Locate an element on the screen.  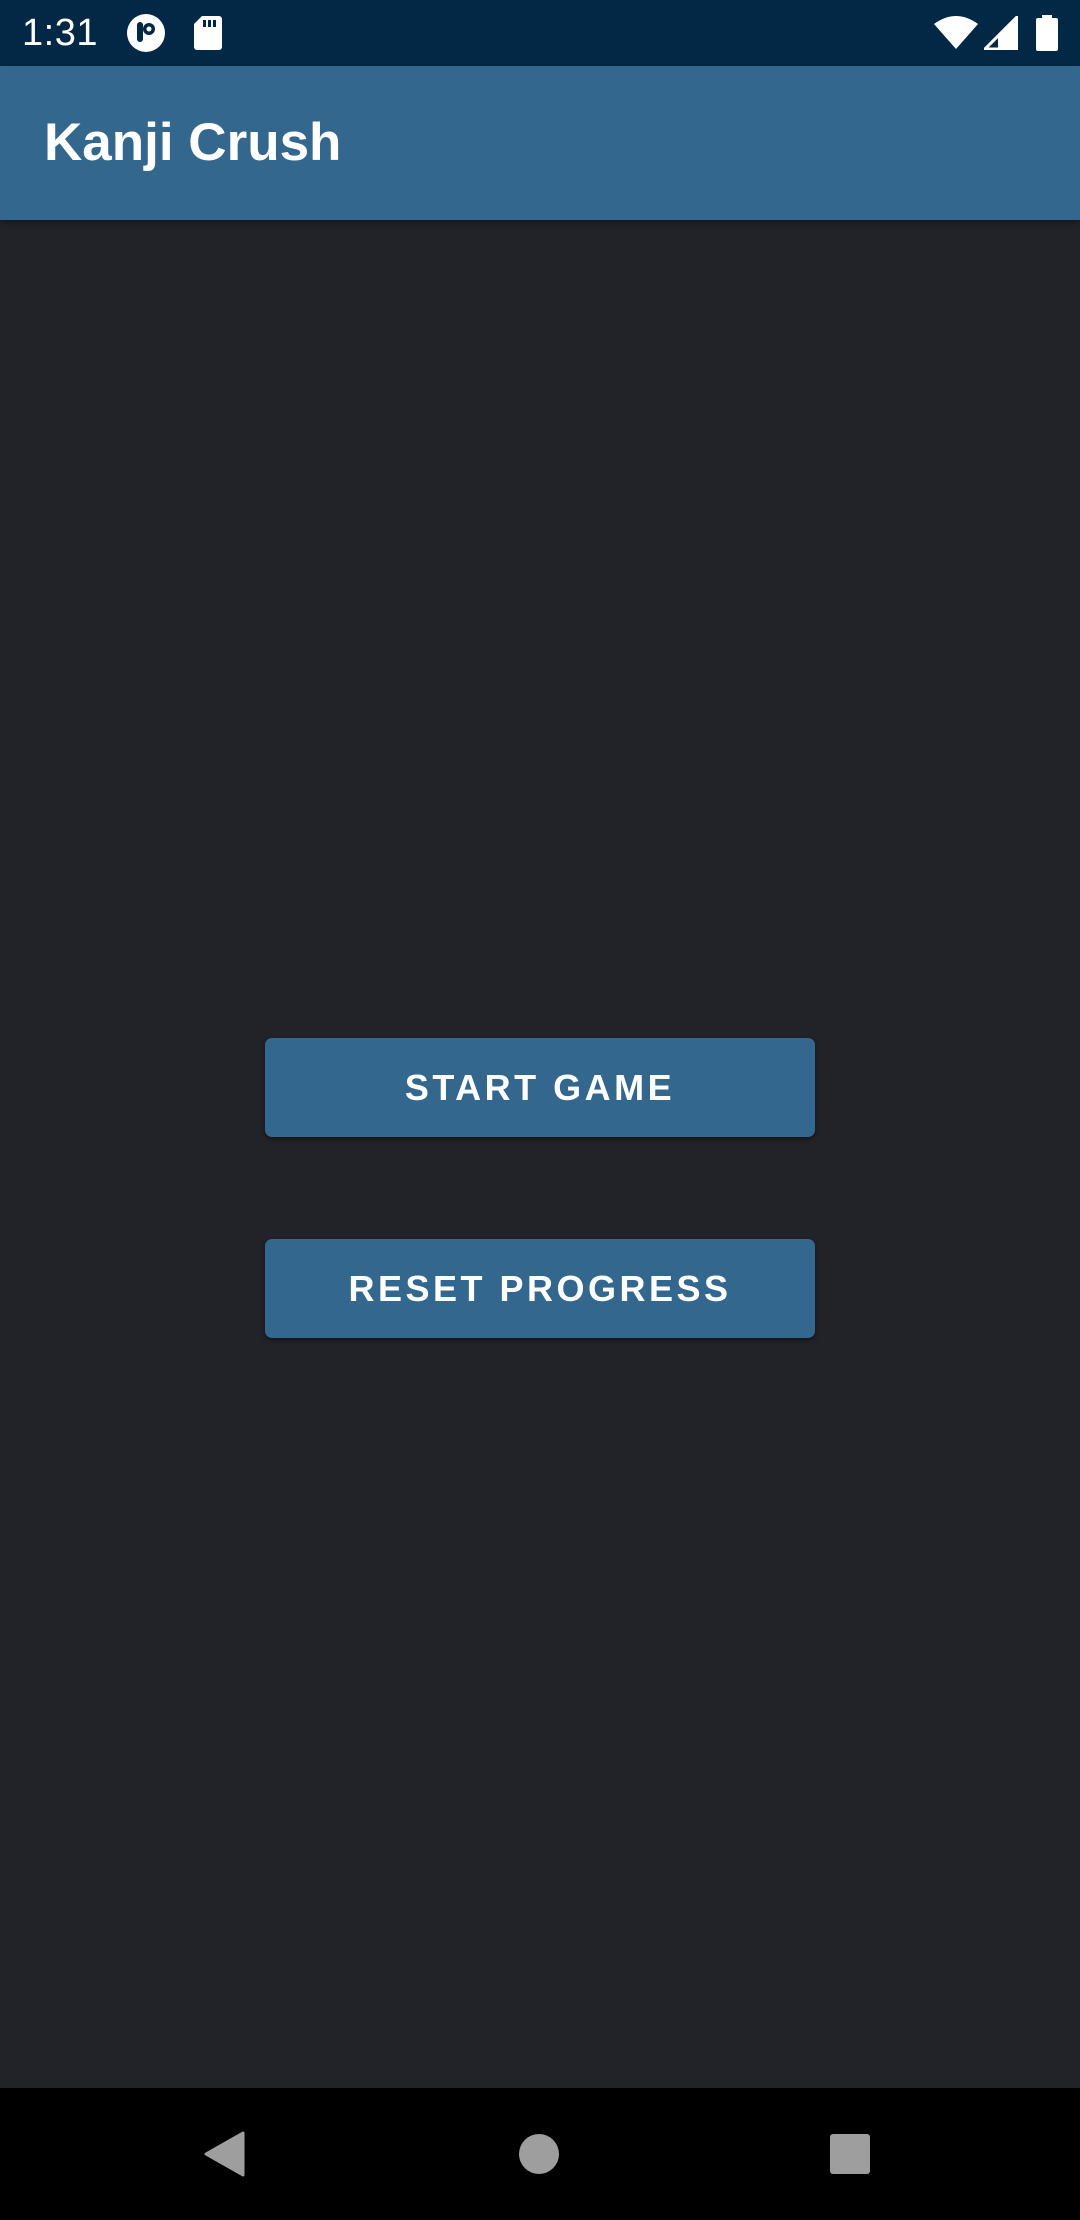
reset-progress-button: RESET PROGRESS is located at coordinates (540, 1288).